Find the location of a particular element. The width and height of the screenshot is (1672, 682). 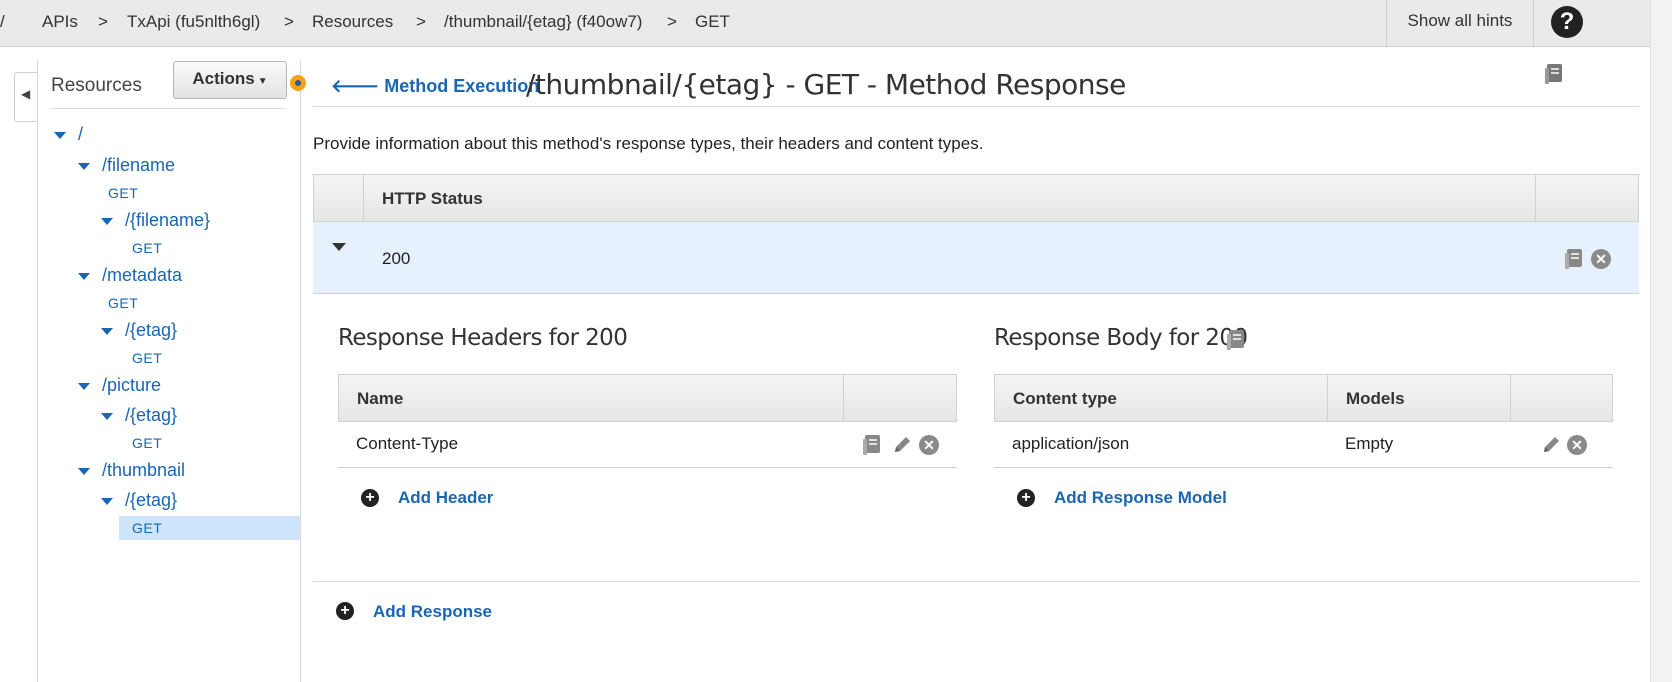

headers-table-header: Name is located at coordinates (647, 398).